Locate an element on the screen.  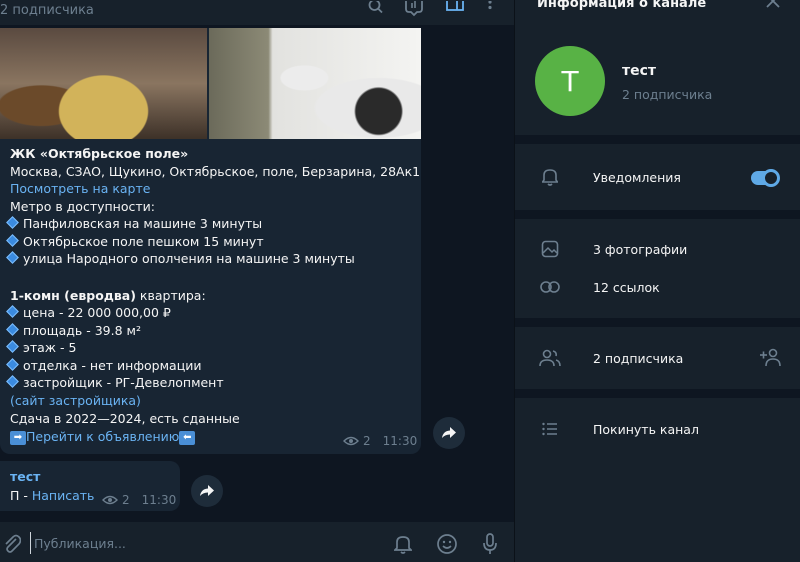
map-link: Посмотреть на карте is located at coordinates (80, 189).